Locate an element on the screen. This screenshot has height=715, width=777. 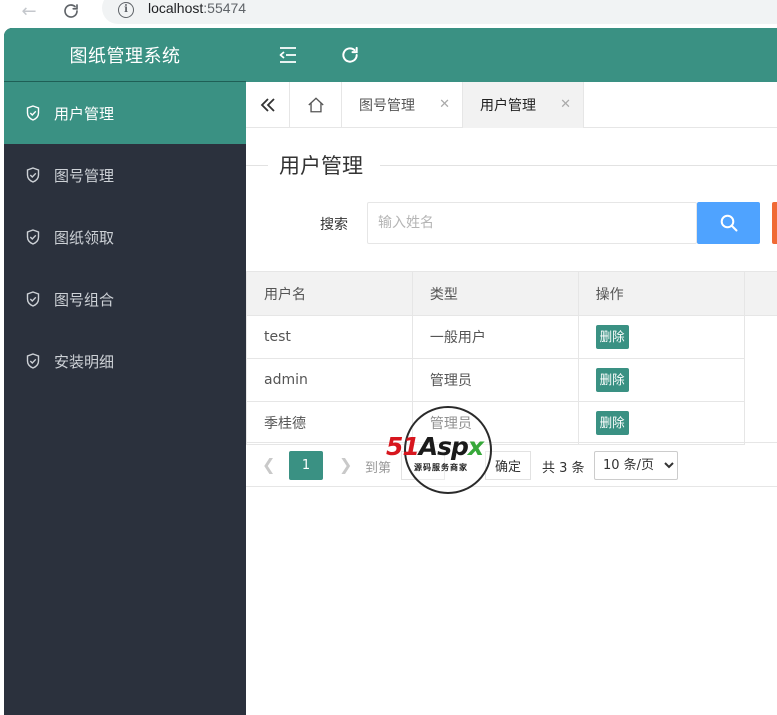
add-button is located at coordinates (774, 223).